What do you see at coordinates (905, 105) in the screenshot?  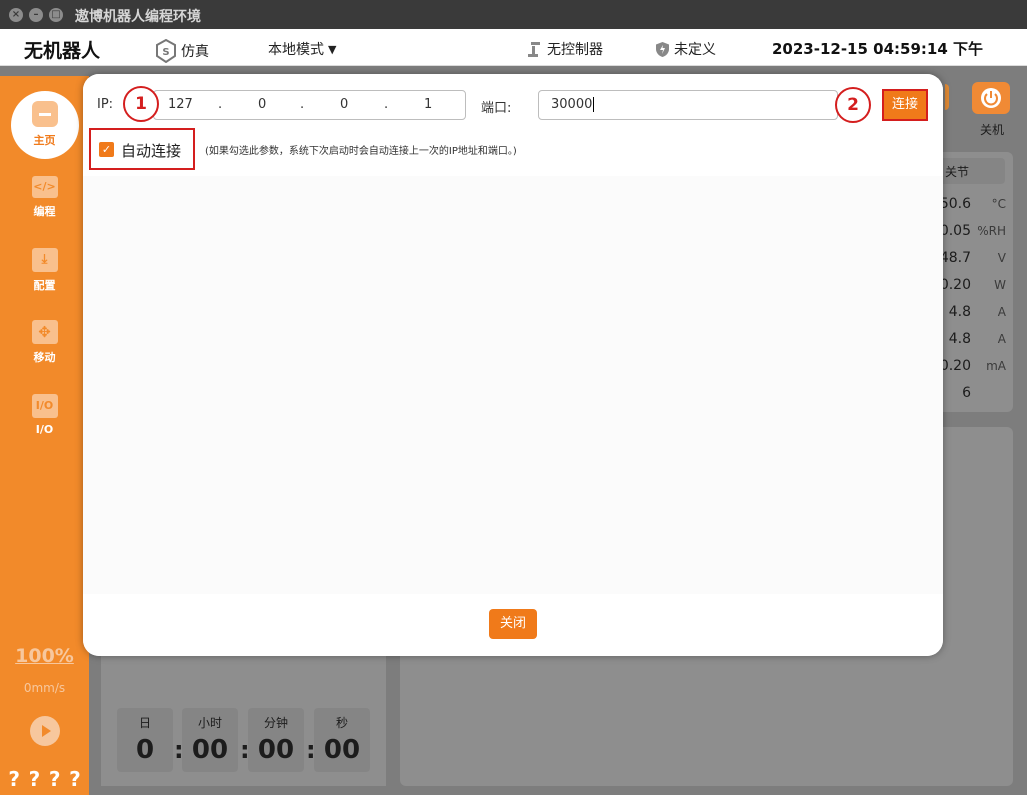 I see `connect-button: 连接` at bounding box center [905, 105].